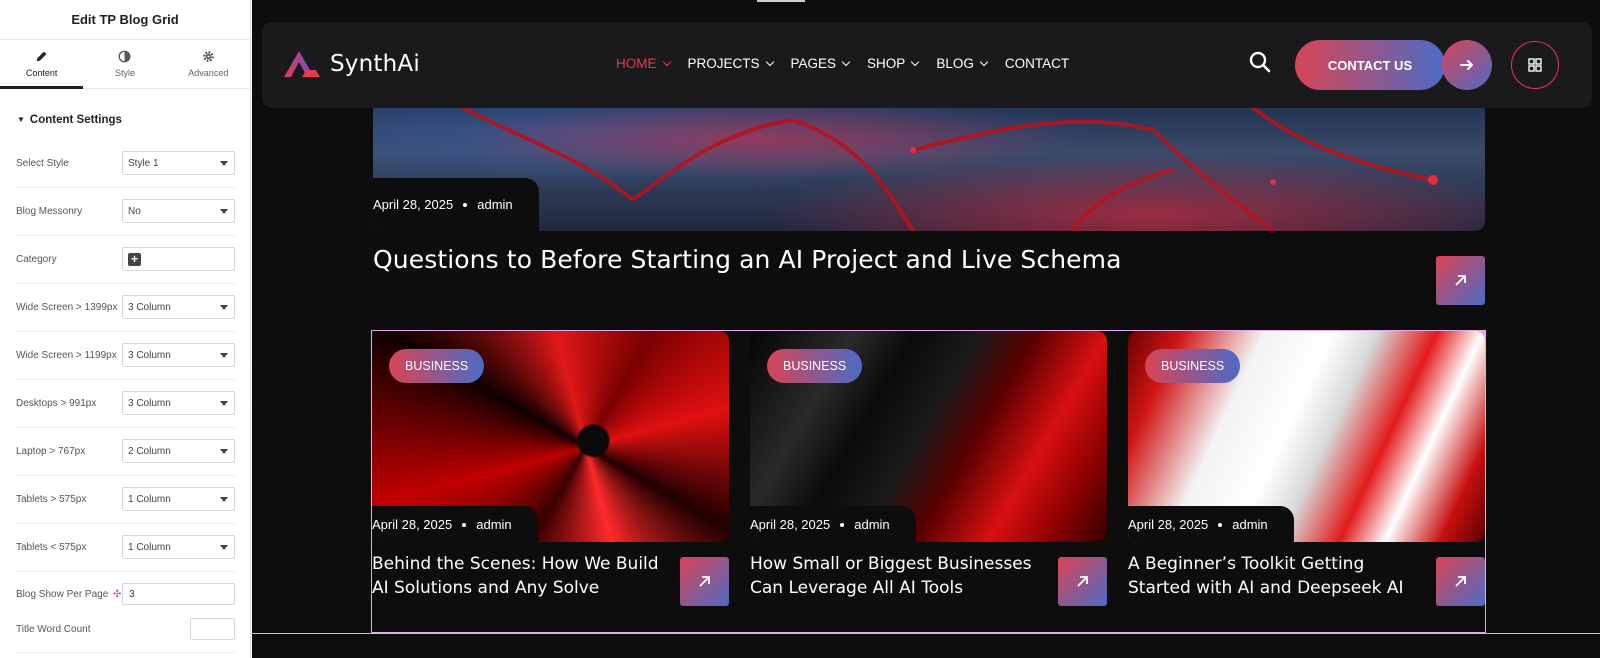 Image resolution: width=1600 pixels, height=658 pixels. Describe the element at coordinates (813, 63) in the screenshot. I see `nav-label: PAGES` at that location.